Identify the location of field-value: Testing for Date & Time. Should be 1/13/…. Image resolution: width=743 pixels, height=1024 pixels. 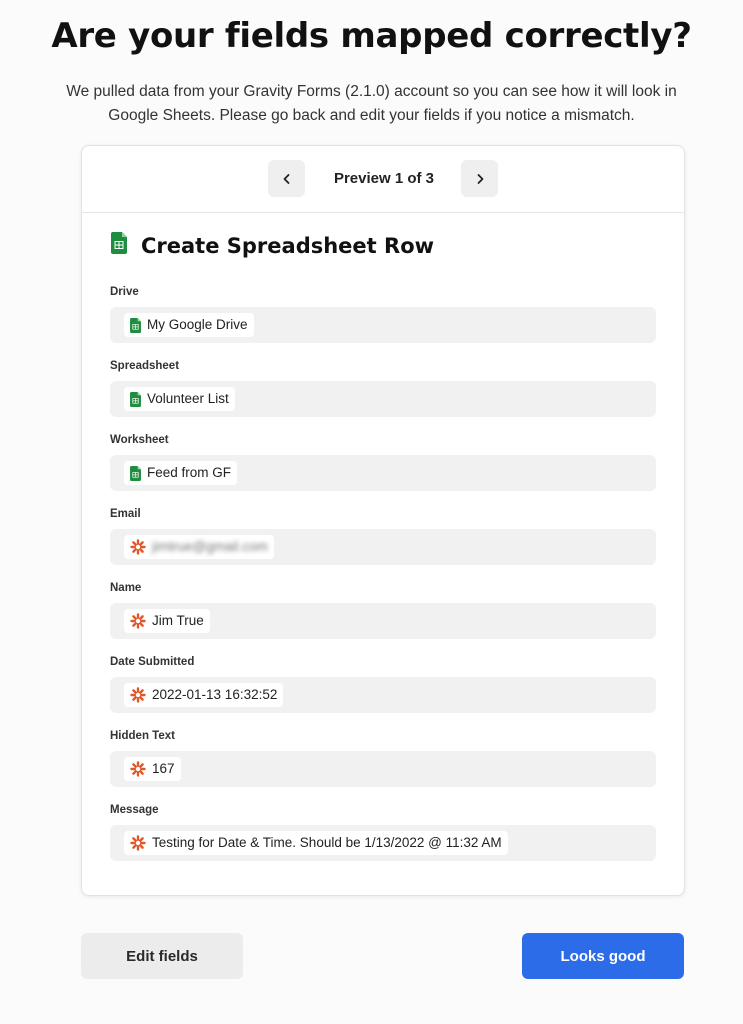
(327, 842).